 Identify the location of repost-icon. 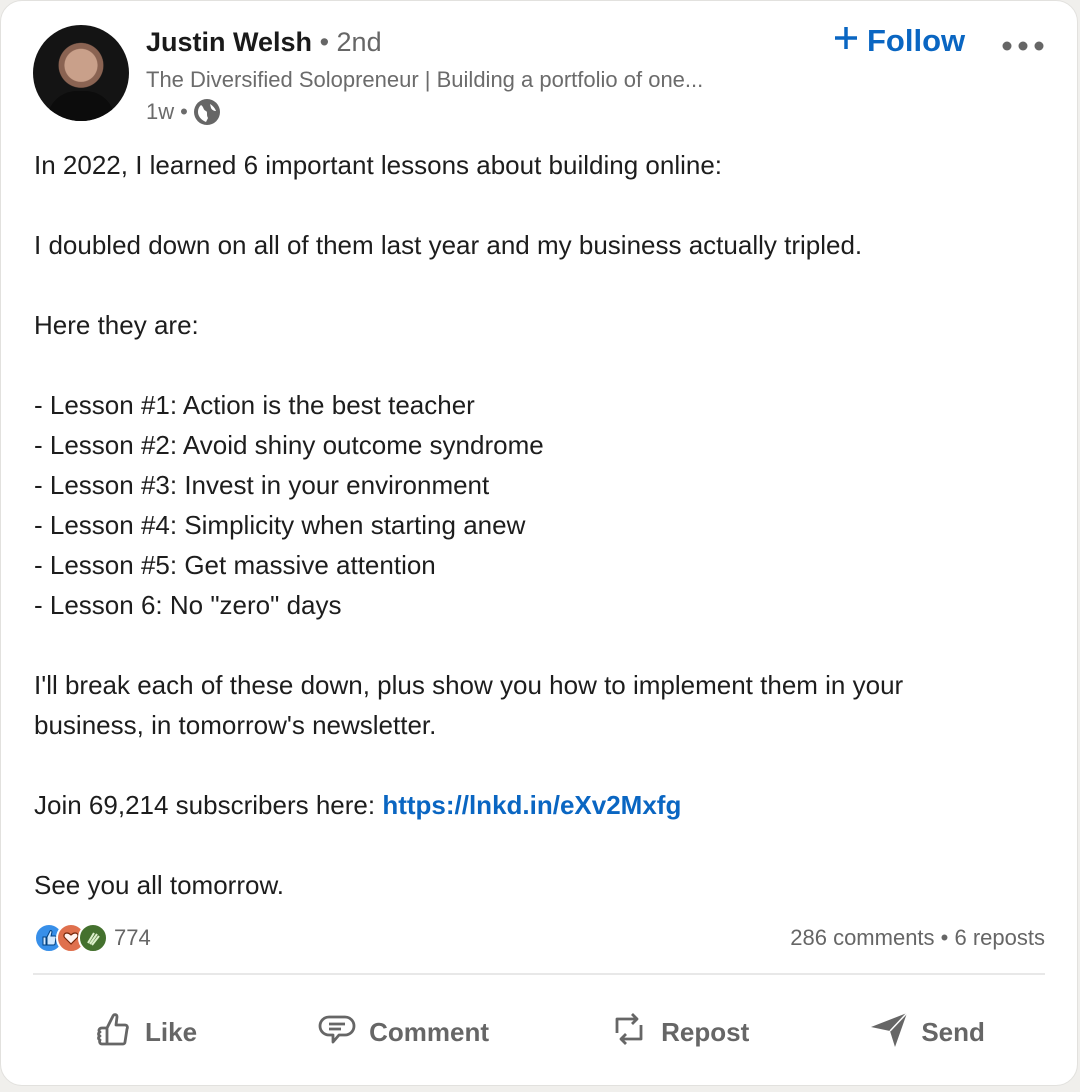
(629, 1032).